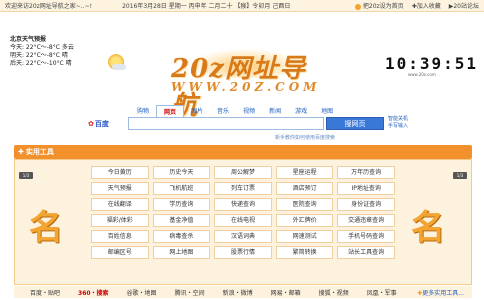  Describe the element at coordinates (197, 111) in the screenshot. I see `tab-images: 图片` at that location.